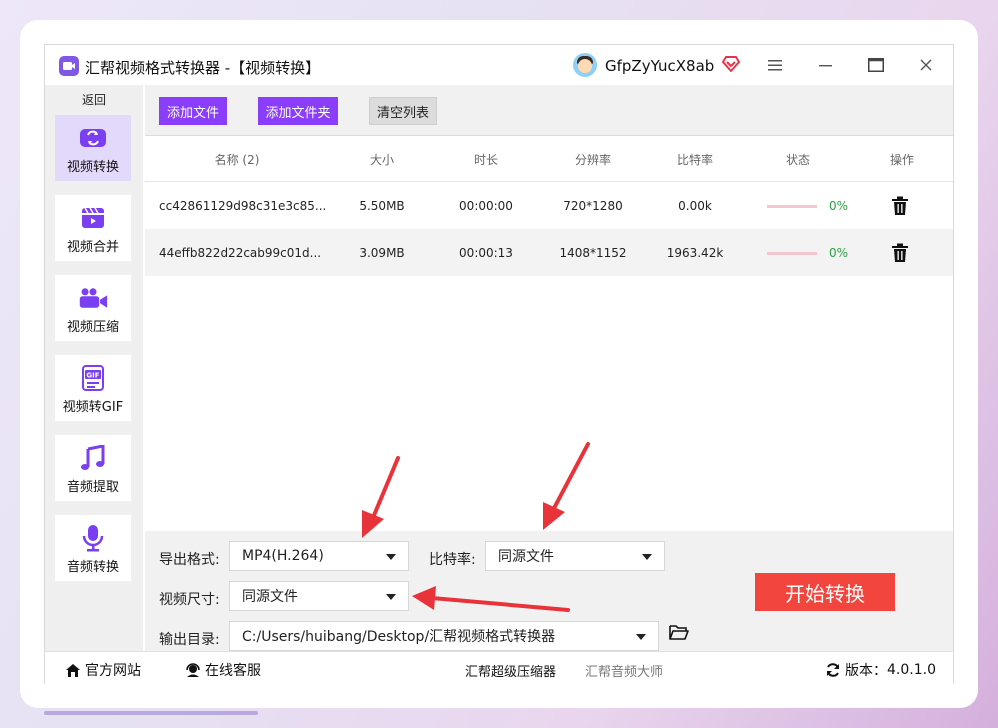 This screenshot has height=728, width=998. What do you see at coordinates (193, 111) in the screenshot?
I see `add-file-button: 添加文件` at bounding box center [193, 111].